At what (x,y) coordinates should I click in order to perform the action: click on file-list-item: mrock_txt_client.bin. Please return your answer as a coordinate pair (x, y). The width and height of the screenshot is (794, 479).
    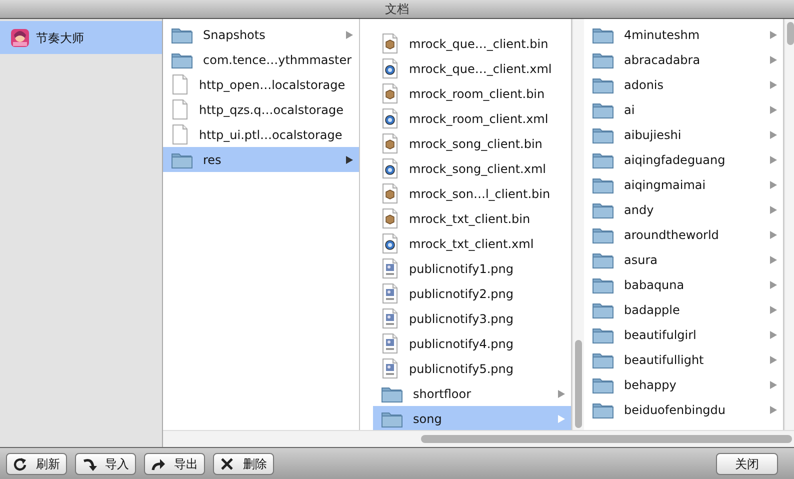
    Looking at the image, I should click on (472, 218).